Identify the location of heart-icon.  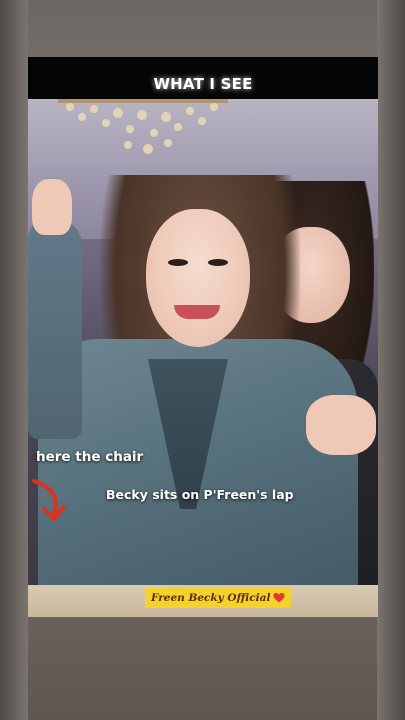
(279, 598).